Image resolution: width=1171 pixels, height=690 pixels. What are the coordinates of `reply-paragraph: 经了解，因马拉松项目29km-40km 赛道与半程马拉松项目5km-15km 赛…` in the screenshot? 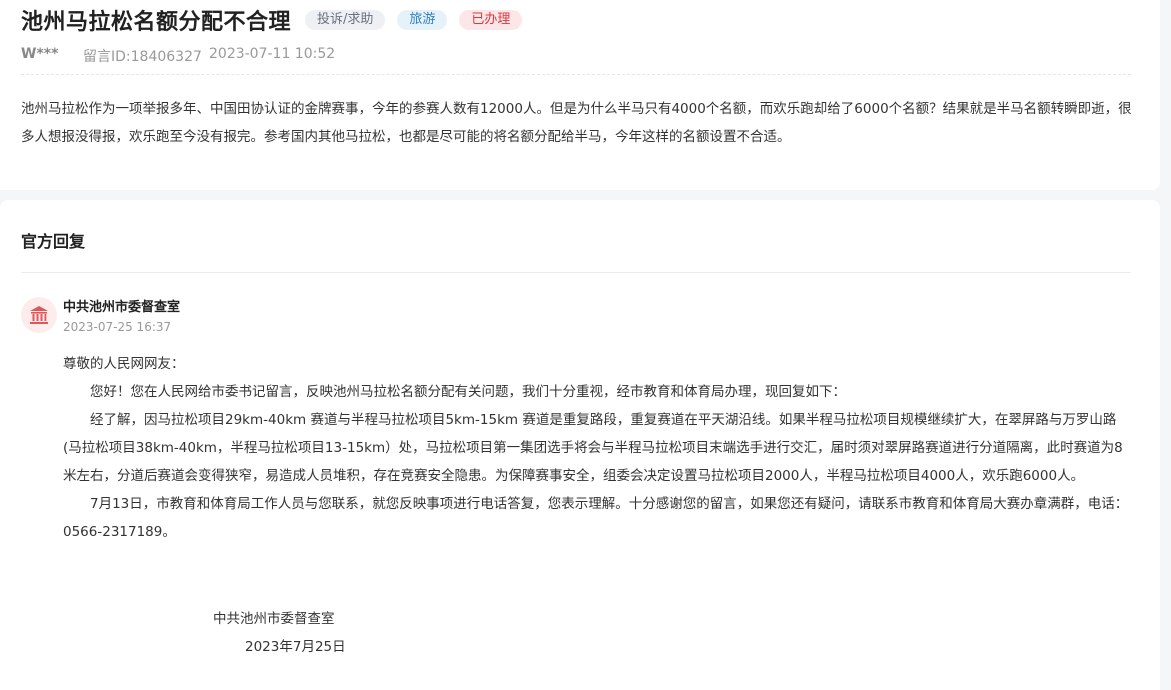 It's located at (593, 448).